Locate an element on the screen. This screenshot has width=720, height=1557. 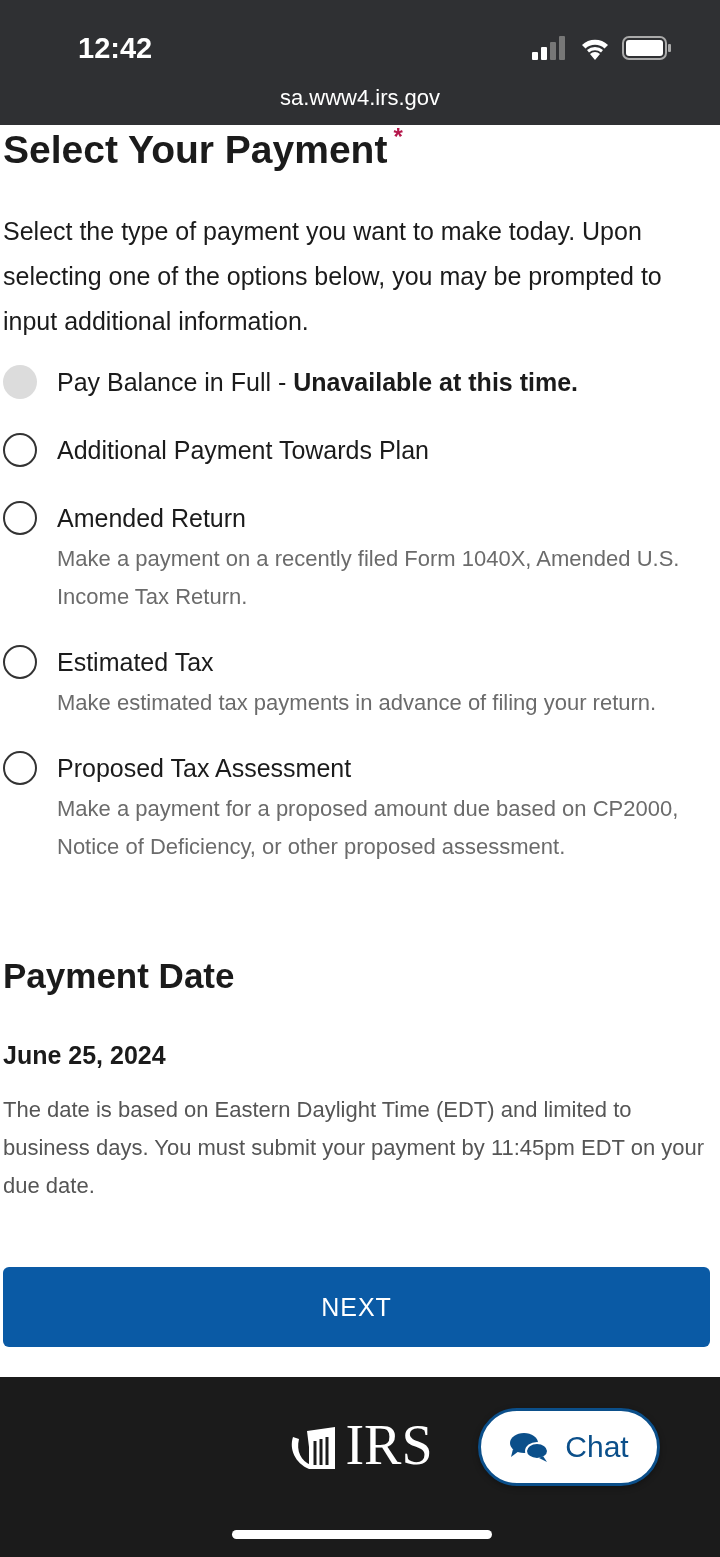
status-time: 12:42 is located at coordinates (115, 48).